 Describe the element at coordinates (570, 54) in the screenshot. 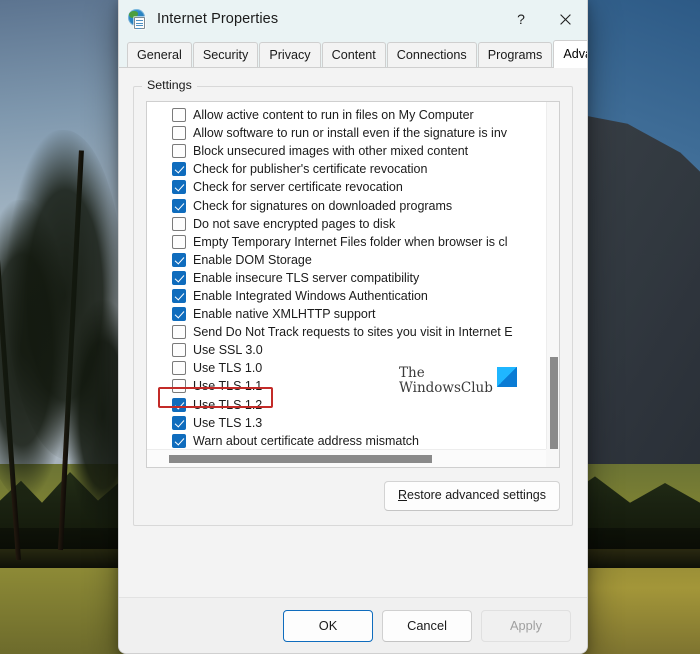

I see `tab-advanced: Advanced` at that location.